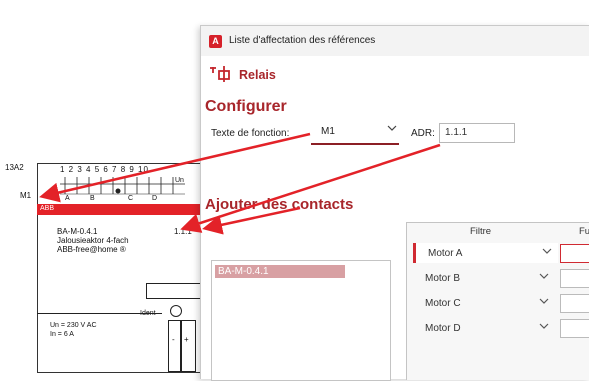  I want to click on arrow-function-text, so click(175, 167).